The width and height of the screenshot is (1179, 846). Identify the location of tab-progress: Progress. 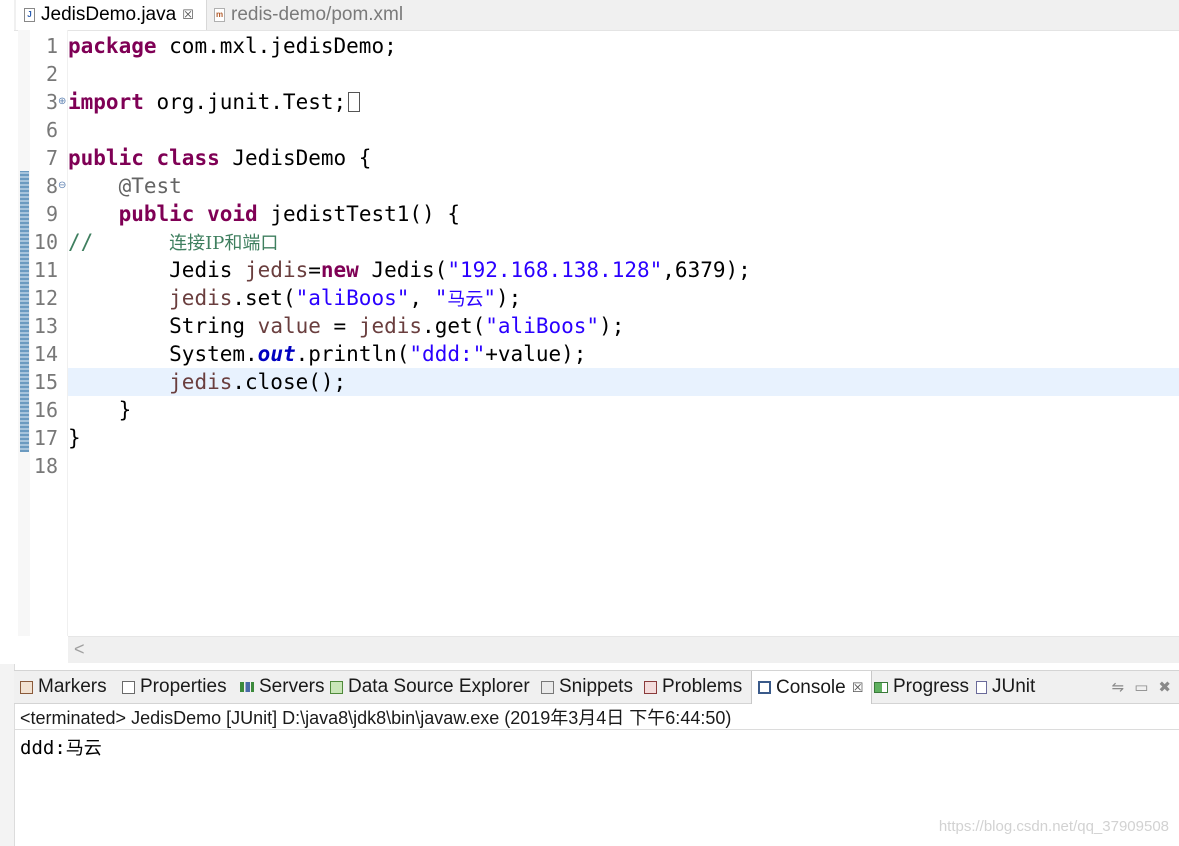
(921, 687).